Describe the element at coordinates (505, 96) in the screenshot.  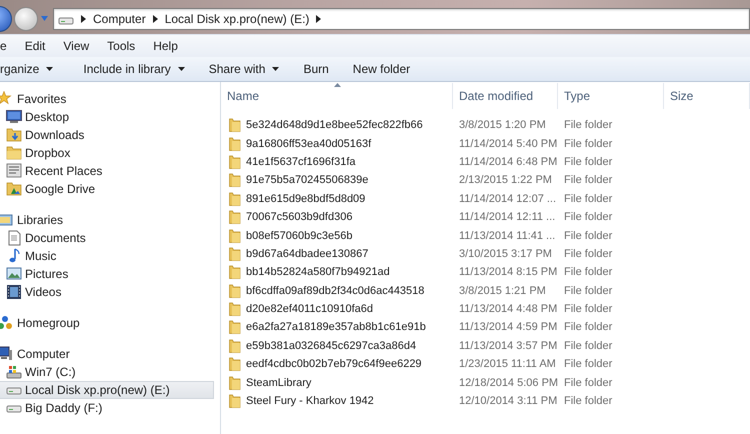
I see `column-header: Date modified` at that location.